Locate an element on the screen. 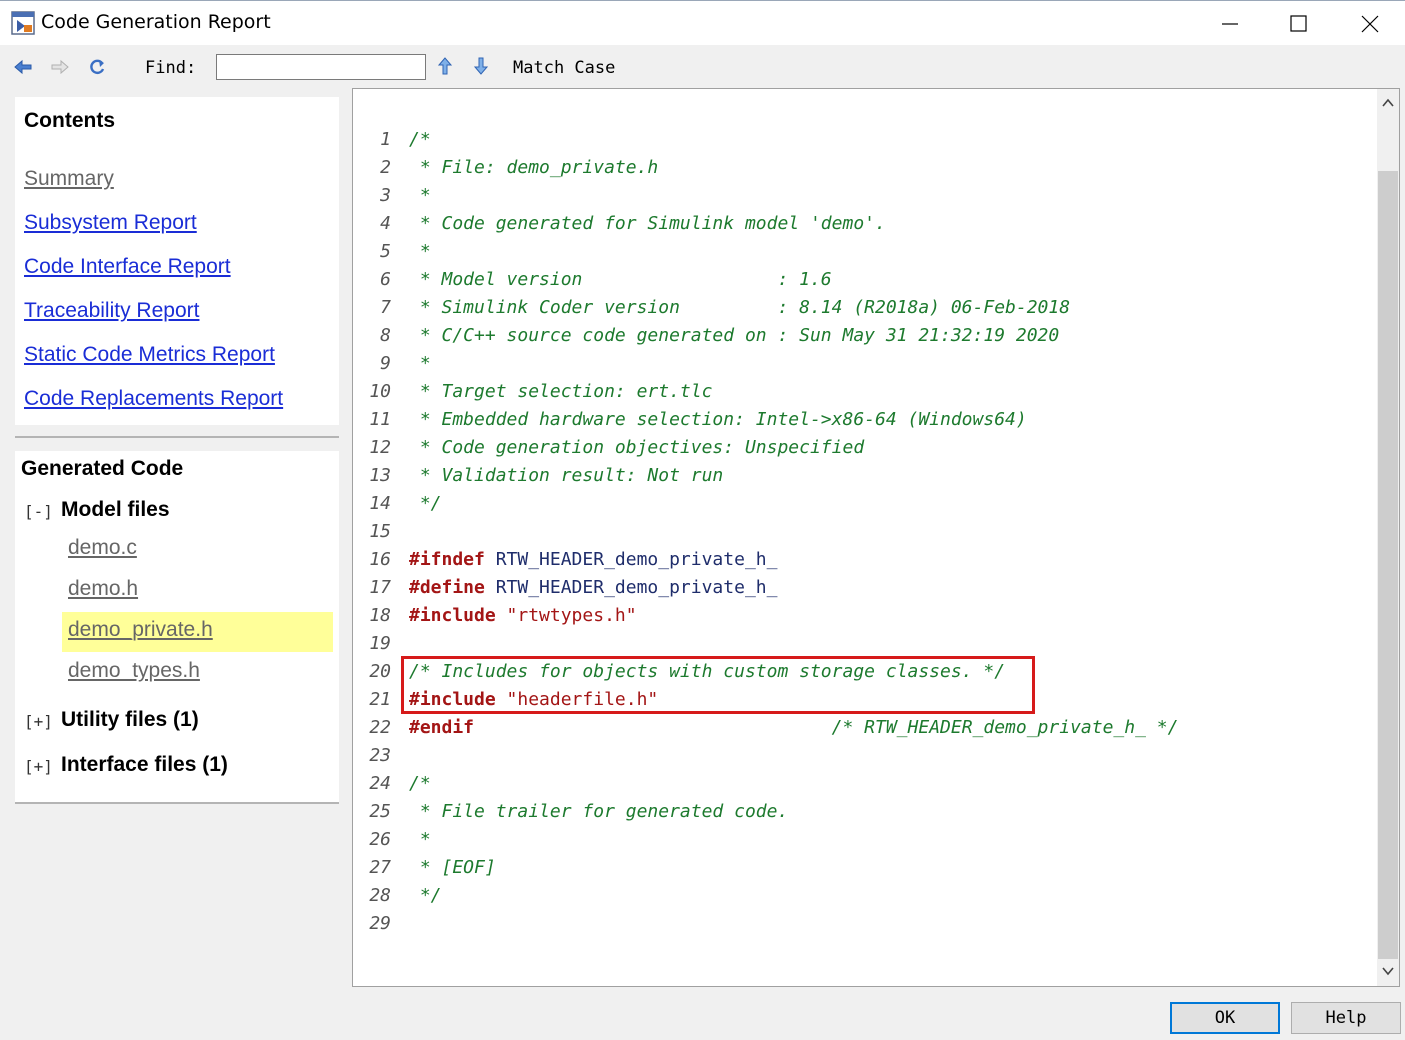 The height and width of the screenshot is (1040, 1405). code-text: * File trailer for generated code. is located at coordinates (598, 811).